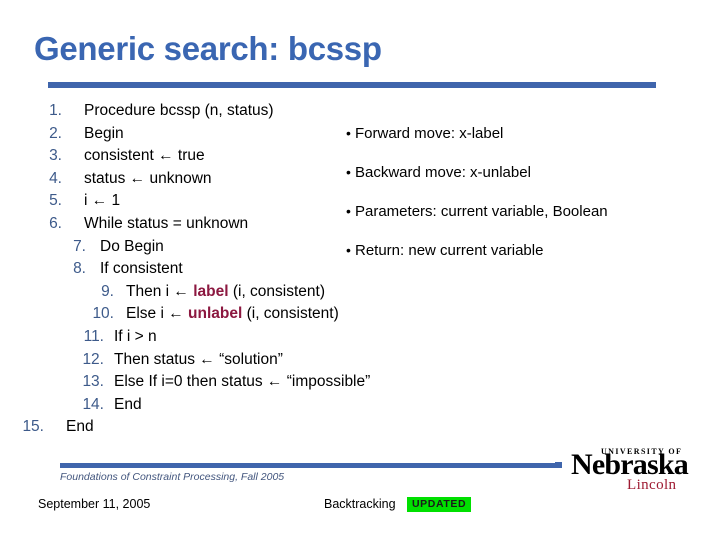 The image size is (720, 540). What do you see at coordinates (558, 465) in the screenshot?
I see `logo-accent-square` at bounding box center [558, 465].